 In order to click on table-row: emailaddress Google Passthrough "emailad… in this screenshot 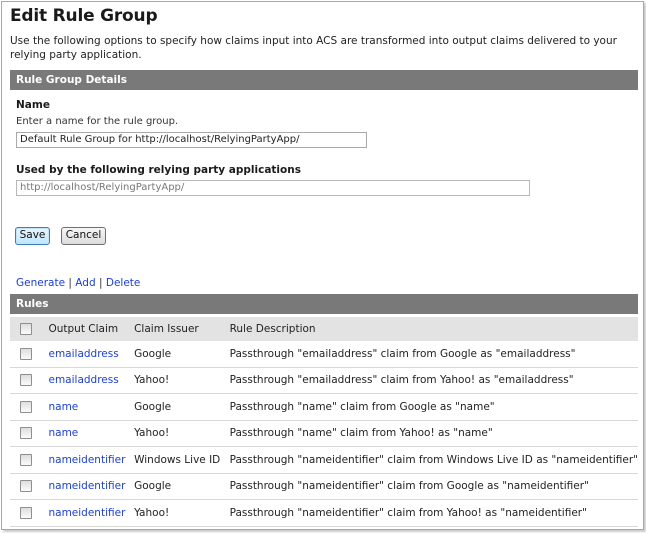, I will do `click(324, 354)`.